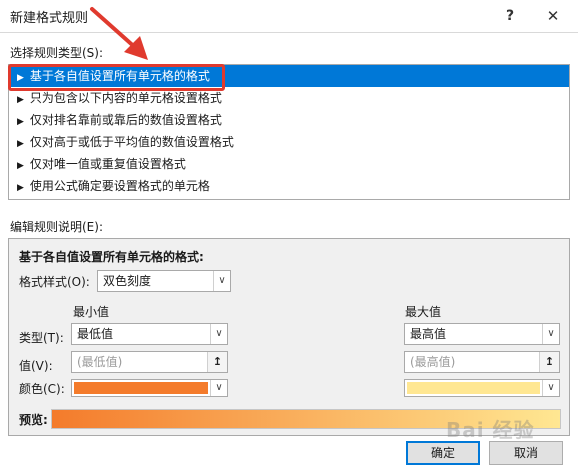 This screenshot has height=476, width=578. What do you see at coordinates (510, 16) in the screenshot?
I see `help-button: ?` at bounding box center [510, 16].